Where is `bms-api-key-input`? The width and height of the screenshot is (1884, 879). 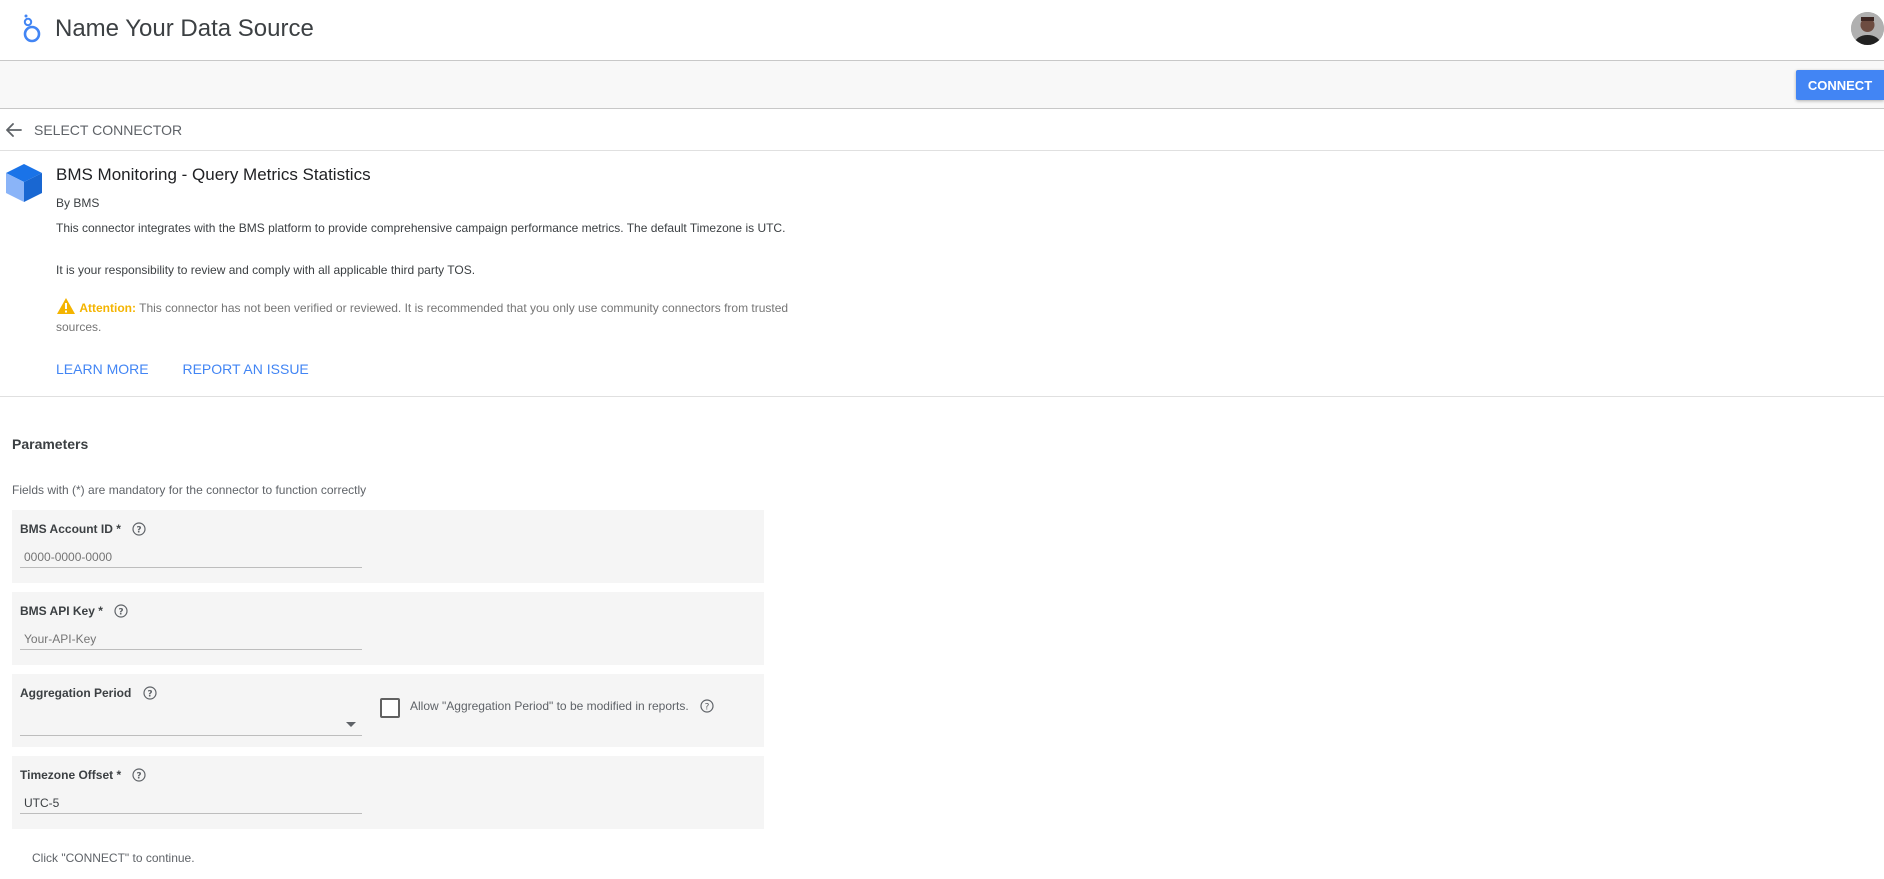
bms-api-key-input is located at coordinates (191, 639).